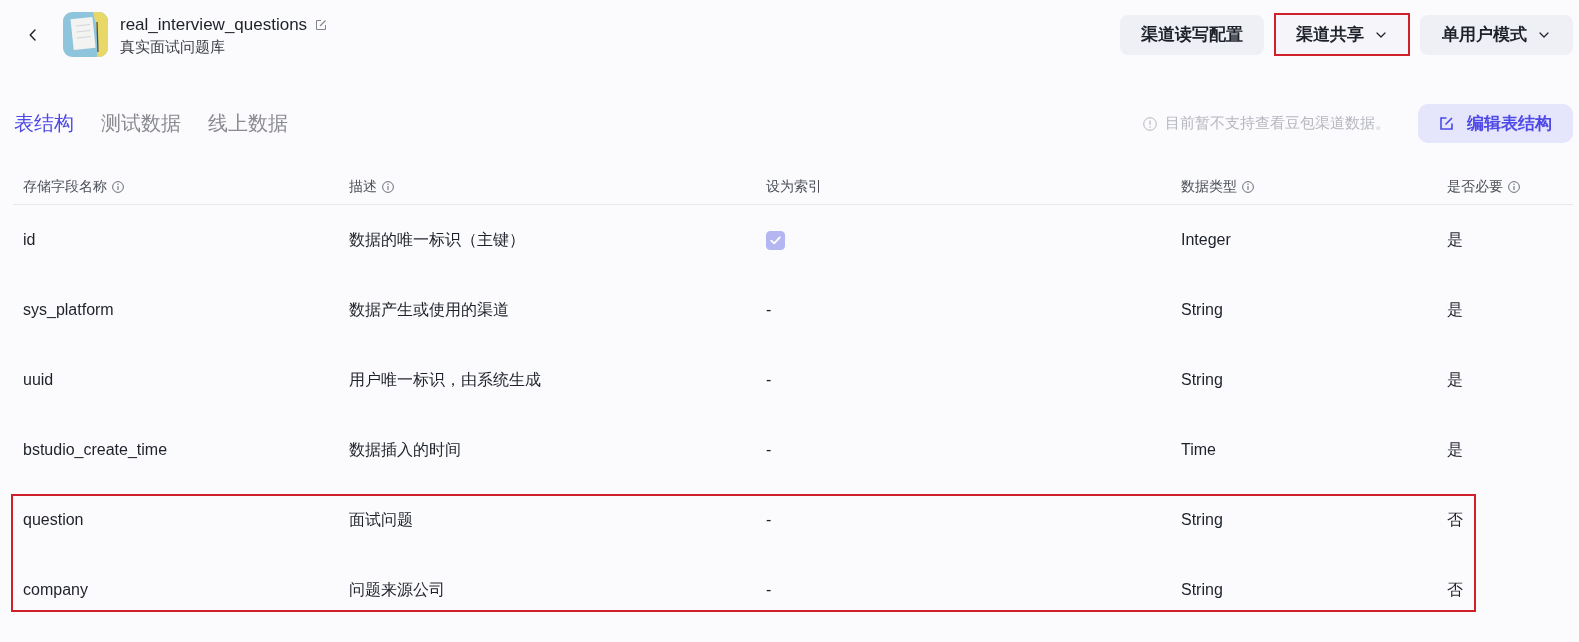 Image resolution: width=1579 pixels, height=642 pixels. Describe the element at coordinates (1495, 123) in the screenshot. I see `edit-button: 编辑表结构` at that location.